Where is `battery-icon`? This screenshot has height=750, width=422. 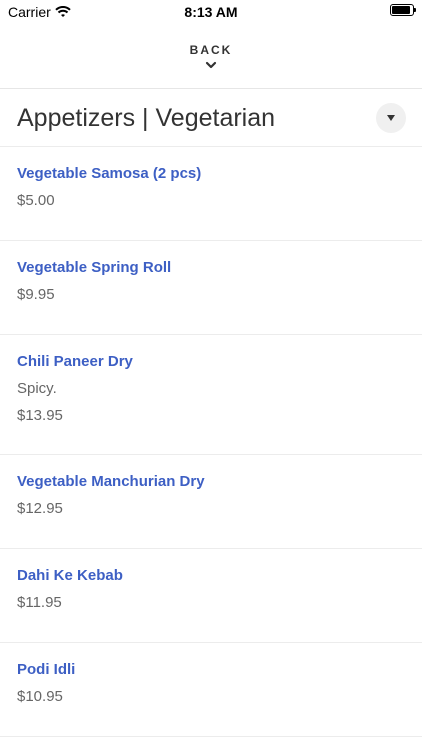 battery-icon is located at coordinates (403, 10).